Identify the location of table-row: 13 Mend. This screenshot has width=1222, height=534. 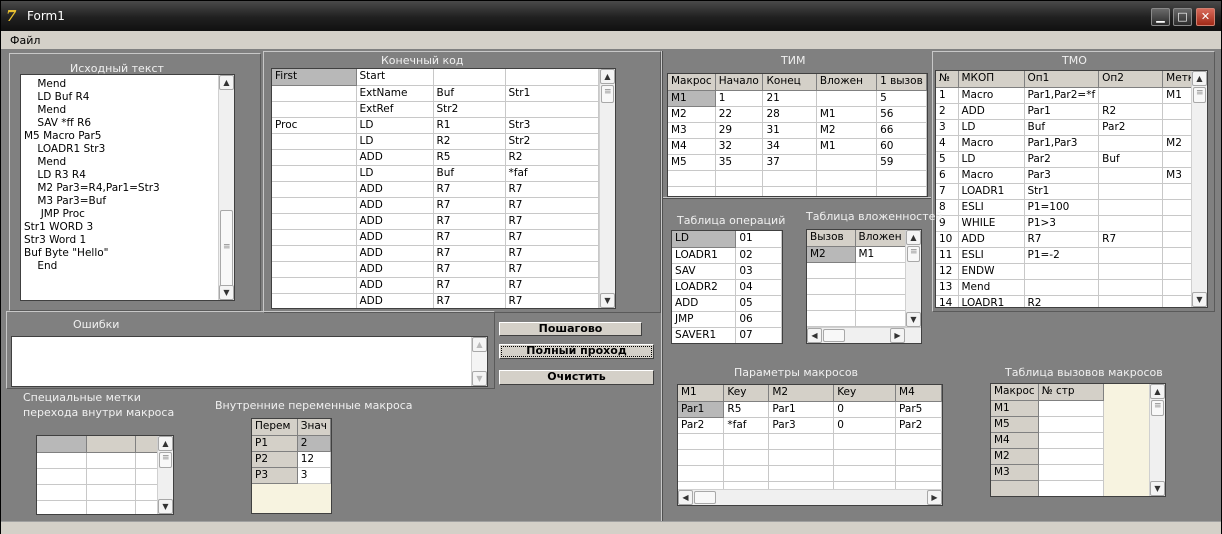
(1070, 287).